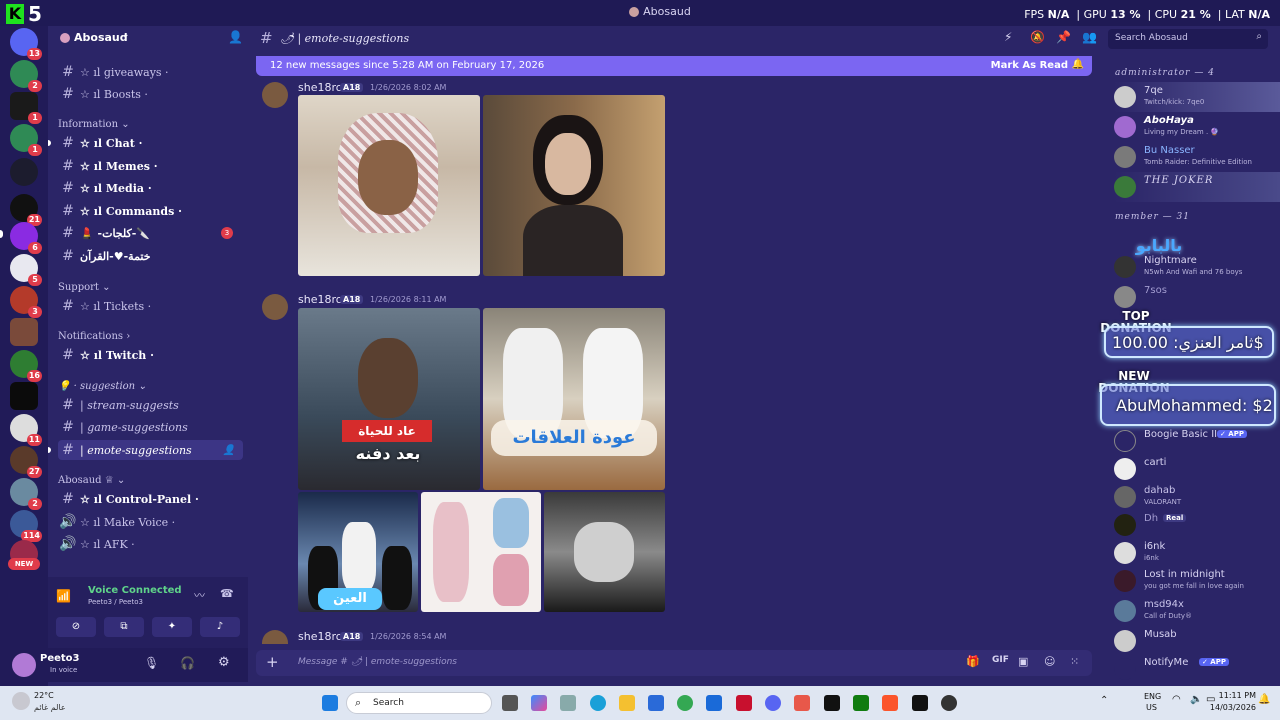 The width and height of the screenshot is (1280, 720). I want to click on message-image: العين, so click(358, 552).